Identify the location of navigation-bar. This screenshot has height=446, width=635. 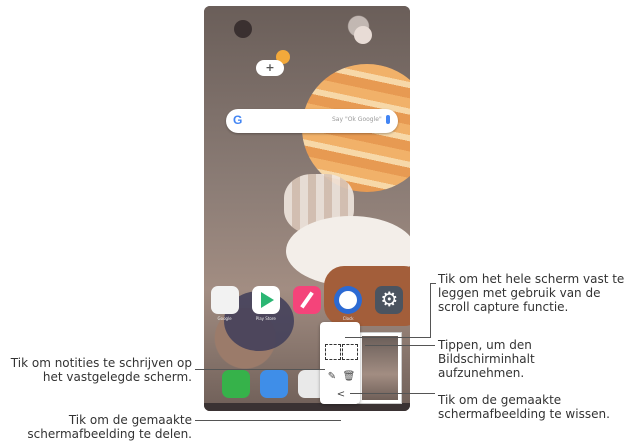
(307, 407).